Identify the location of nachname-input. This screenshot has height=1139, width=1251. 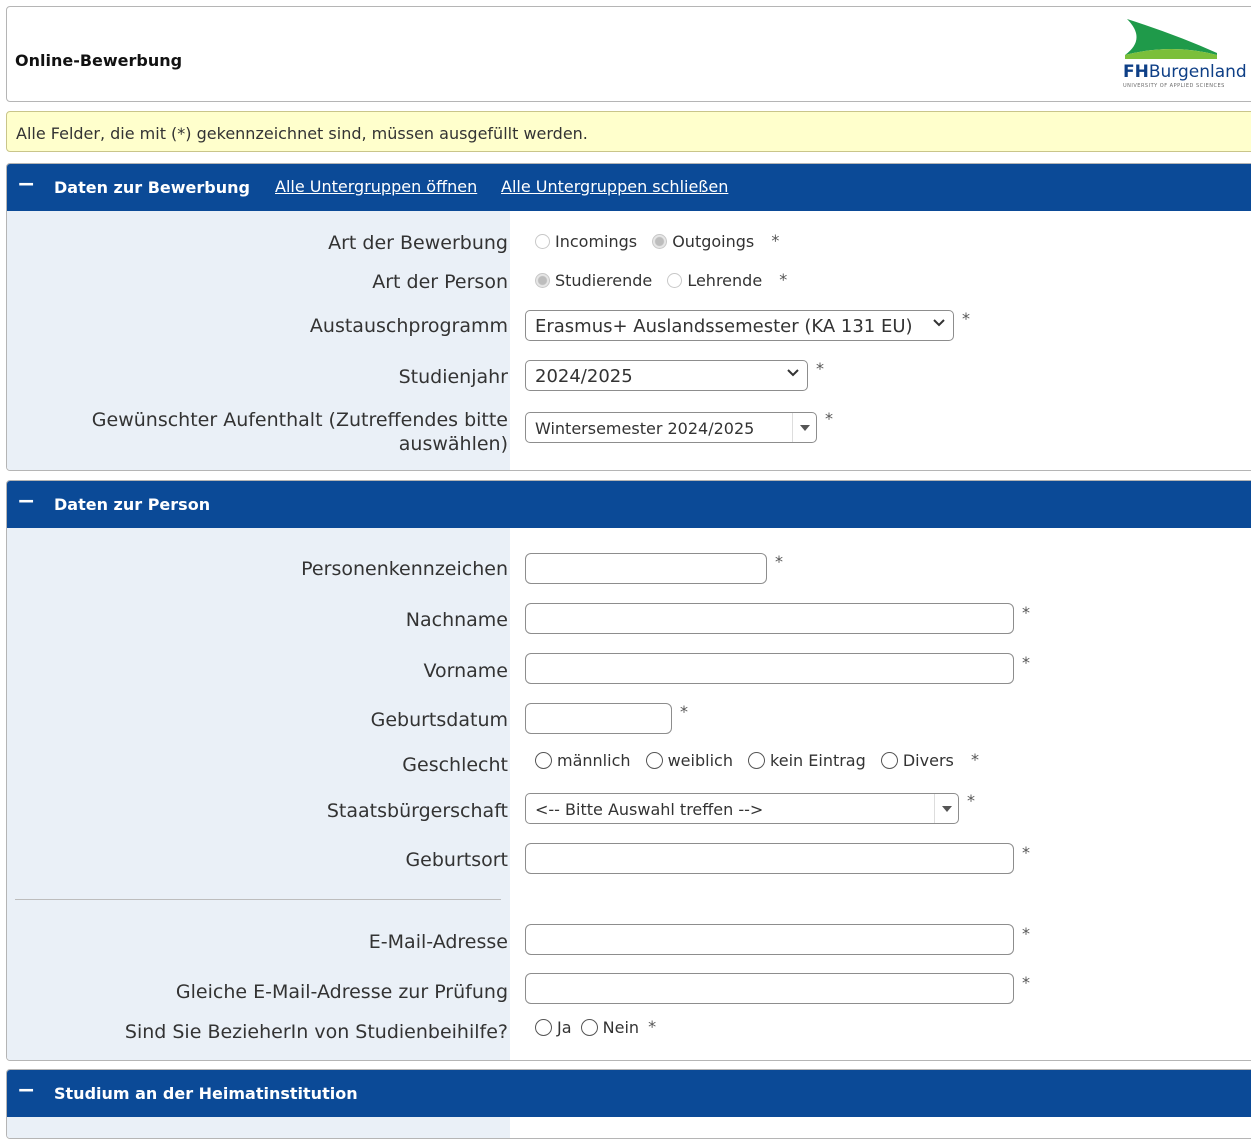
(769, 618).